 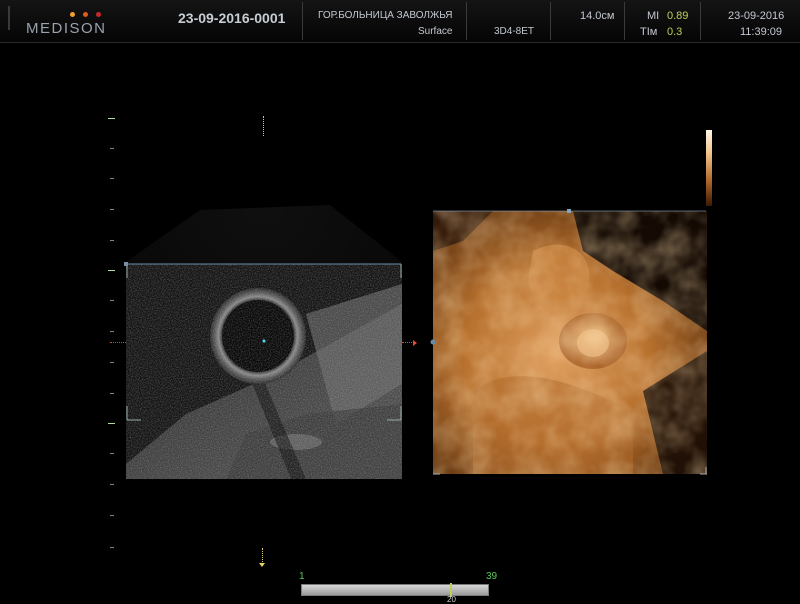 What do you see at coordinates (435, 31) in the screenshot?
I see `preset-name: Surface` at bounding box center [435, 31].